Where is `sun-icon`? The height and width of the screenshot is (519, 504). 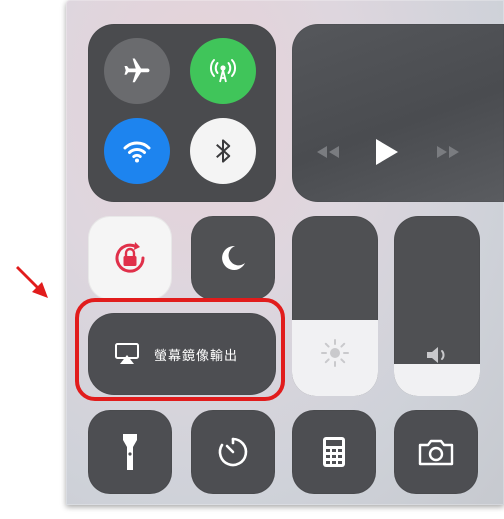
sun-icon is located at coordinates (335, 353).